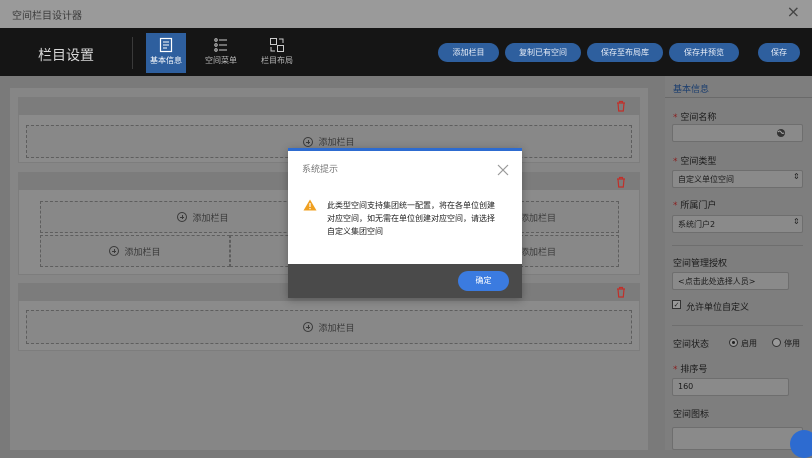  What do you see at coordinates (704, 52) in the screenshot?
I see `save-and-preview-button: 保存并预览` at bounding box center [704, 52].